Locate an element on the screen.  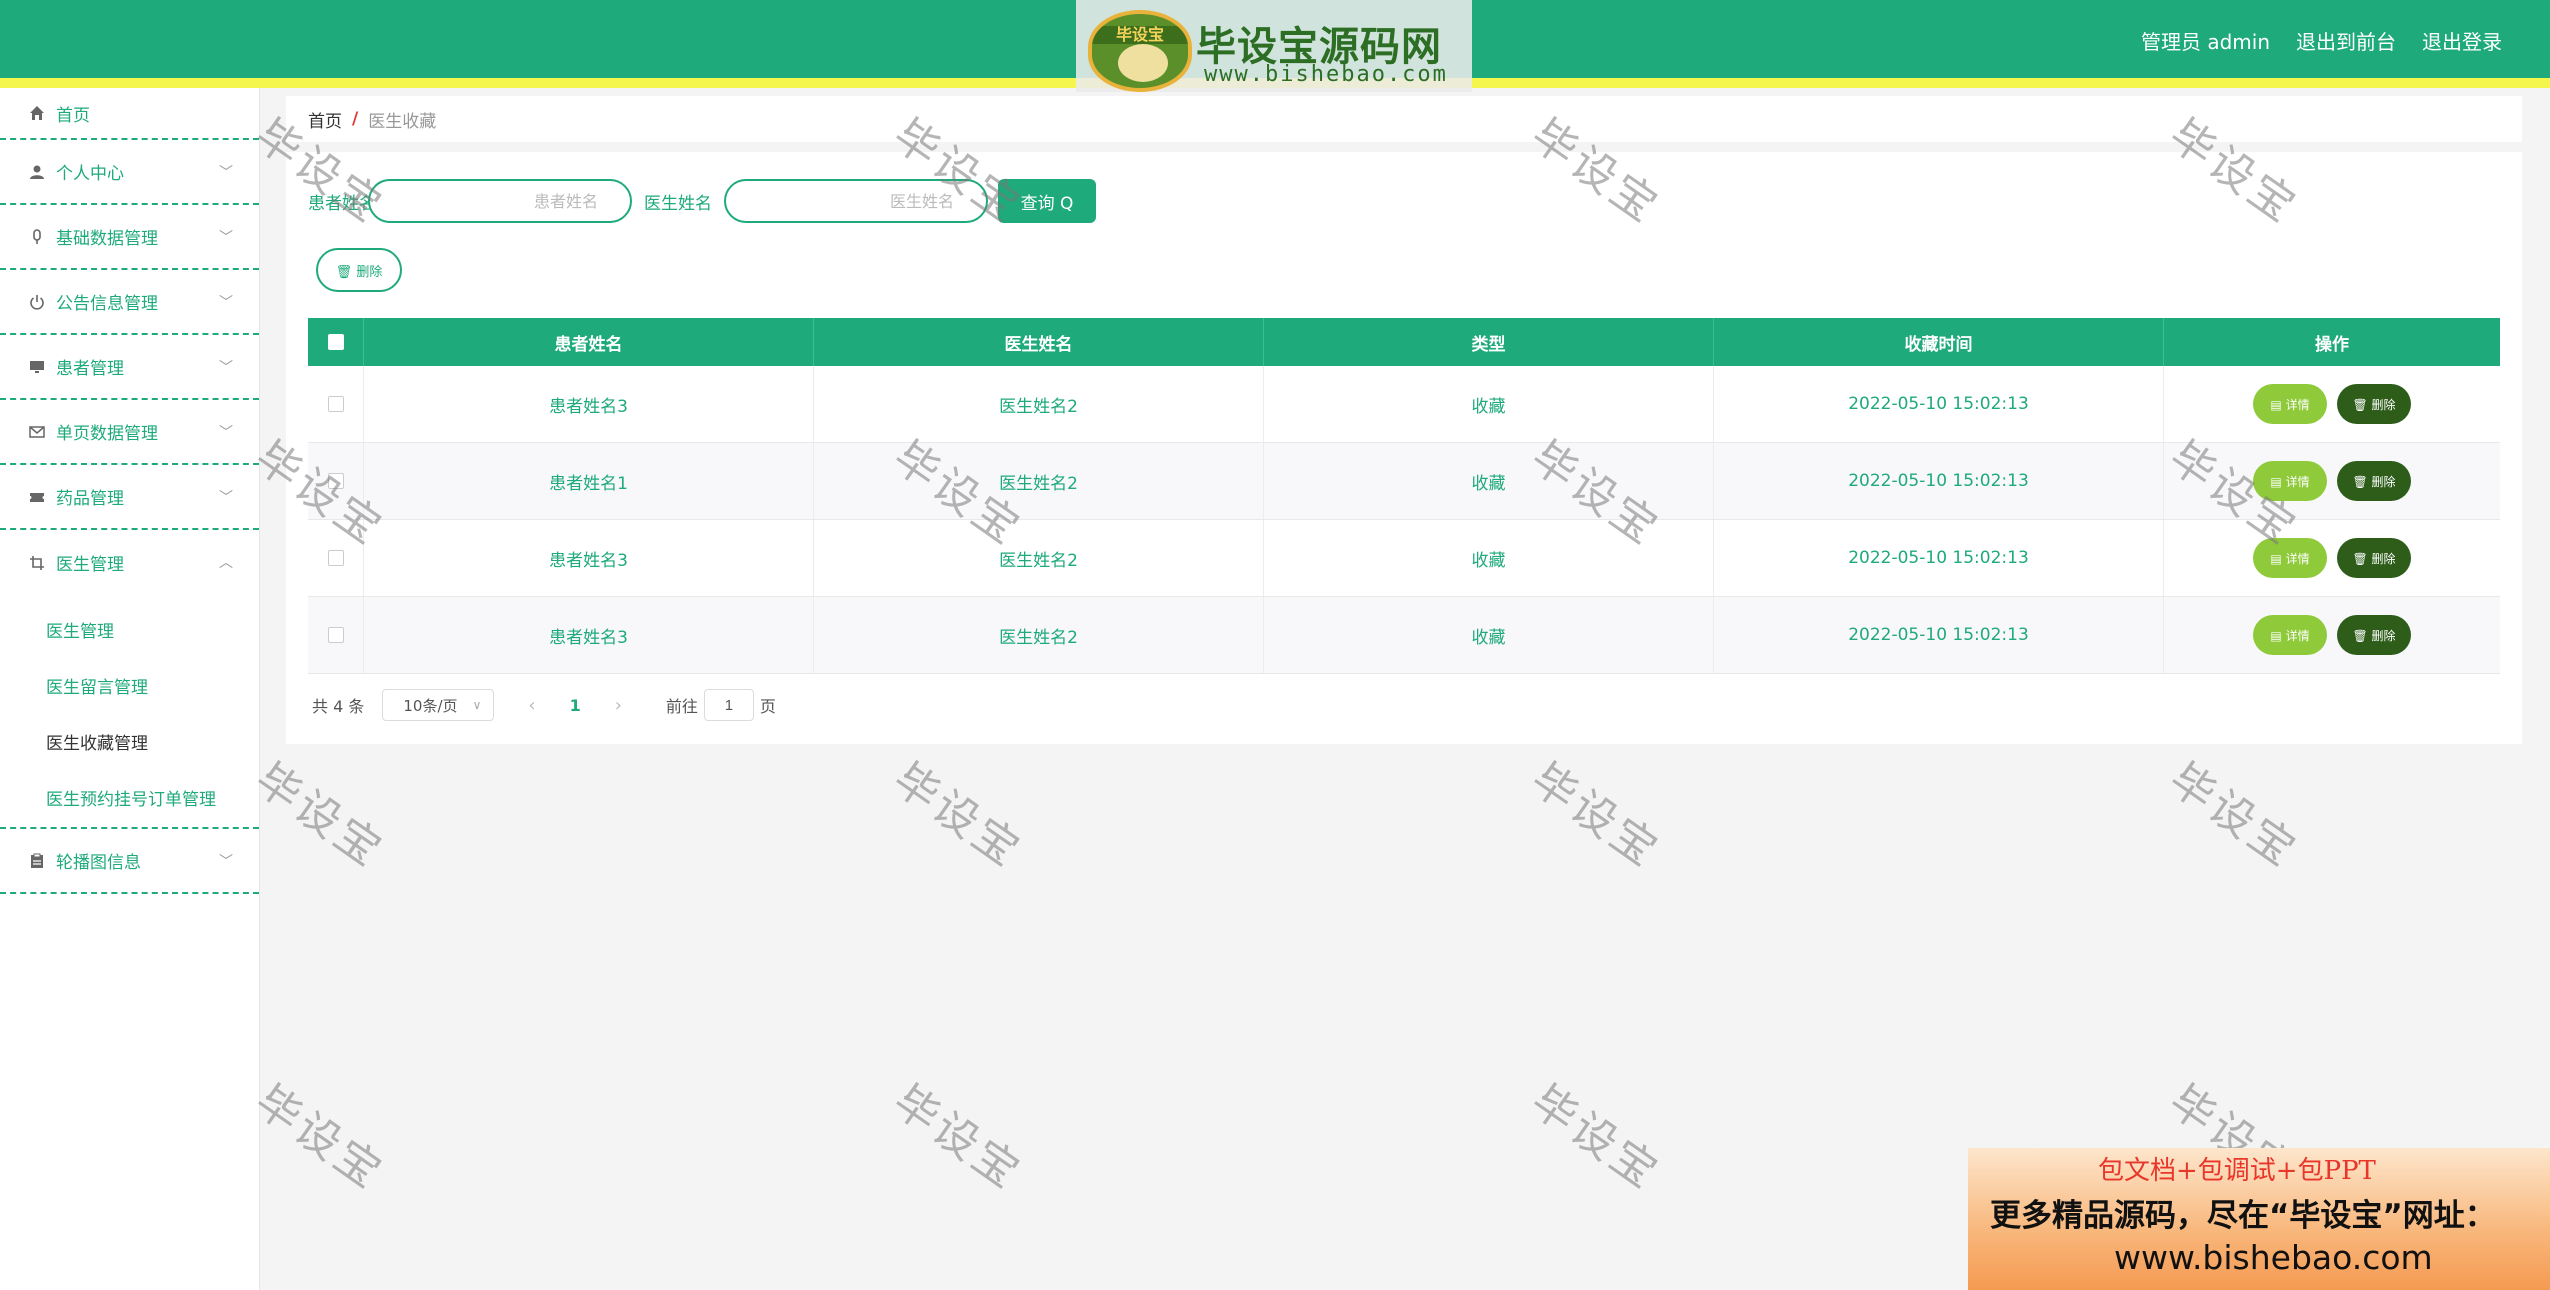
doctor-name-input is located at coordinates (856, 201).